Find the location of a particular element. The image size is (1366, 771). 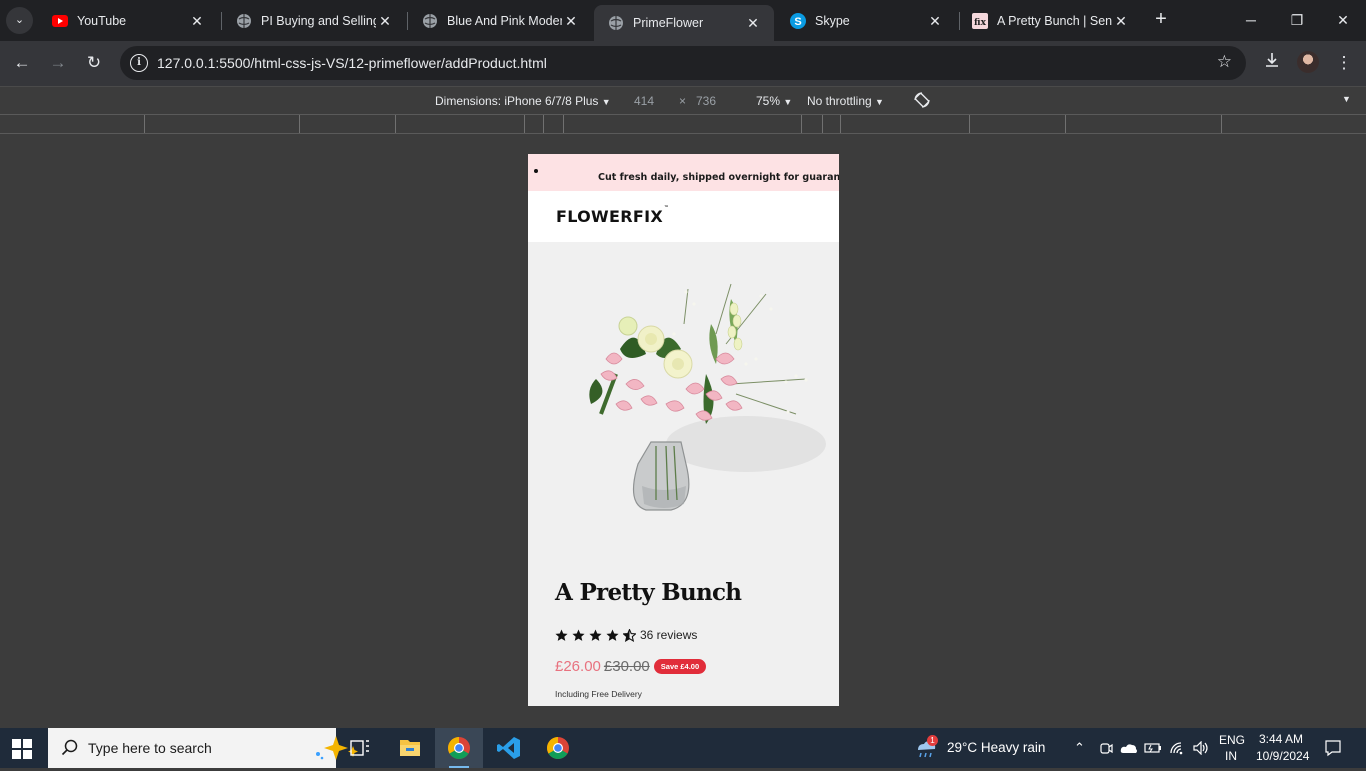

device-bar-options-icon: ▼ is located at coordinates (1346, 99).